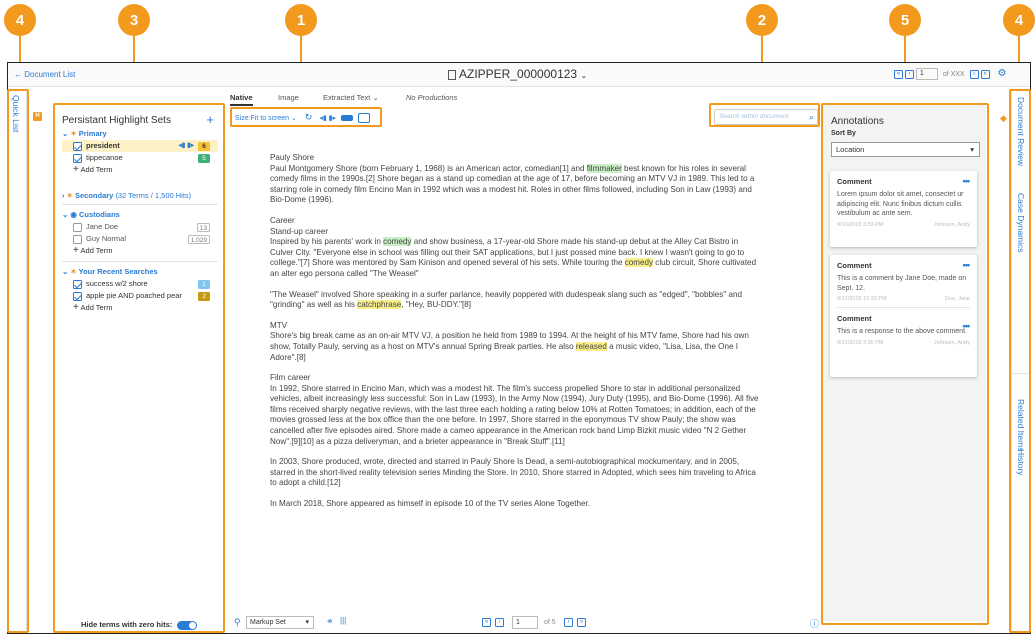  I want to click on tab-productions: No Productions, so click(431, 97).